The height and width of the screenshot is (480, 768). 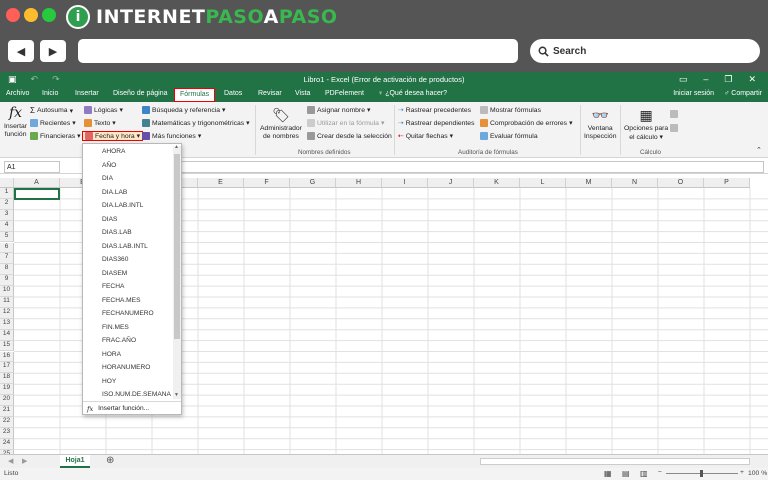 I want to click on tab-formulas: Fórmulas, so click(x=195, y=95).